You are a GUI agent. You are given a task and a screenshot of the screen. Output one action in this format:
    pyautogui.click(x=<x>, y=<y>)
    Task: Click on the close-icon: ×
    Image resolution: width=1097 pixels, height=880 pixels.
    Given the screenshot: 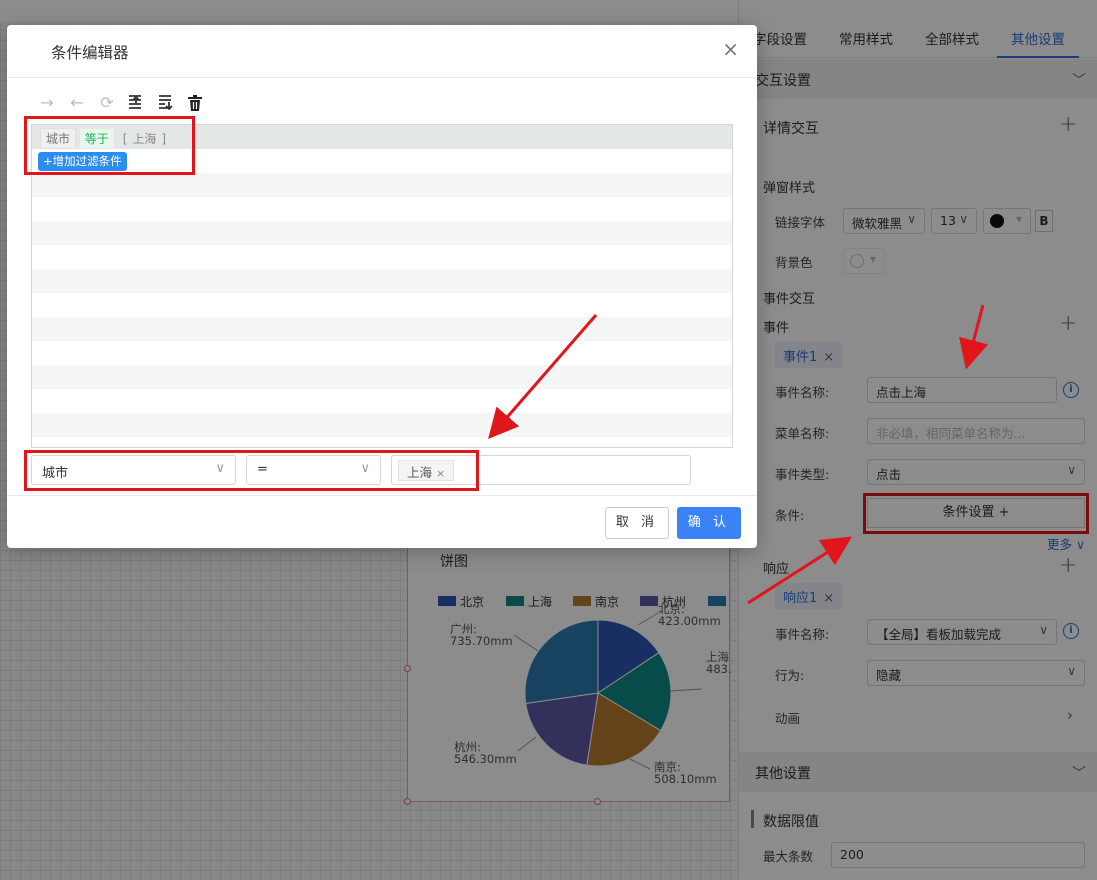 What is the action you would take?
    pyautogui.click(x=730, y=49)
    